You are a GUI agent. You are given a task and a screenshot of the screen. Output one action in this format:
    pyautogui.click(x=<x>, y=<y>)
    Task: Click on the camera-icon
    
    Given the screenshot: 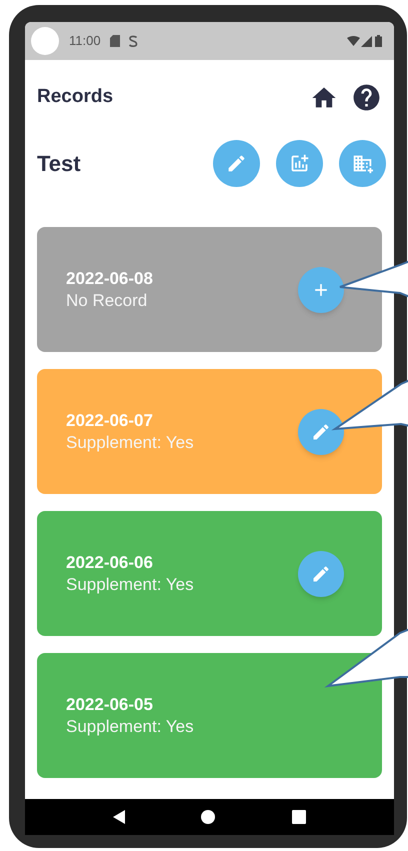 What is the action you would take?
    pyautogui.click(x=45, y=41)
    